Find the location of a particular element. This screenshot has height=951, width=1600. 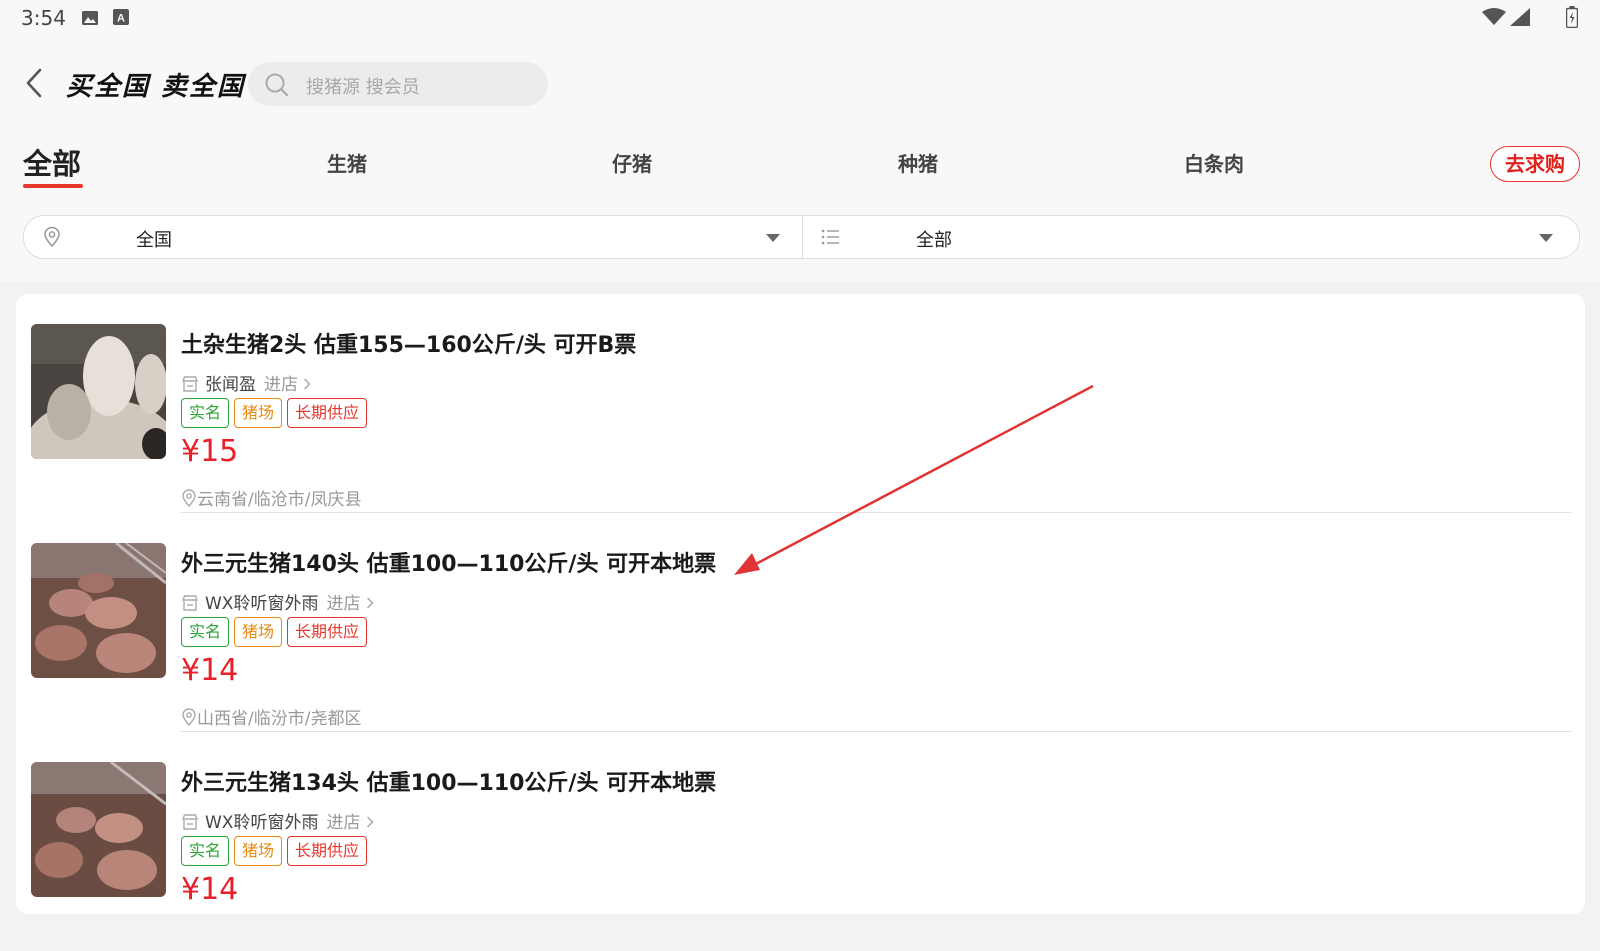

svg-text: A is located at coordinates (121, 19).